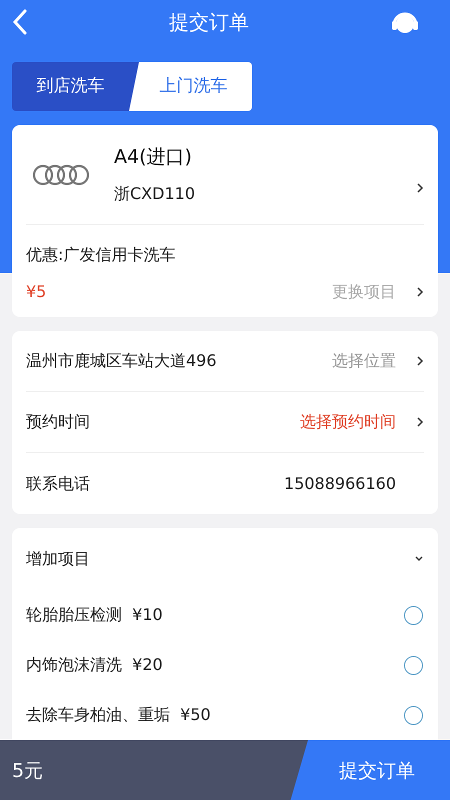  What do you see at coordinates (209, 22) in the screenshot?
I see `page-title: 提交订单` at bounding box center [209, 22].